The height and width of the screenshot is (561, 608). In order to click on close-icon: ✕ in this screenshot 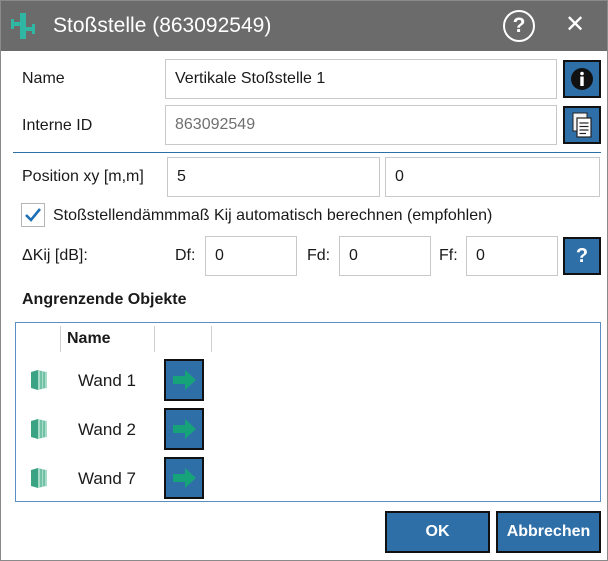, I will do `click(575, 24)`.